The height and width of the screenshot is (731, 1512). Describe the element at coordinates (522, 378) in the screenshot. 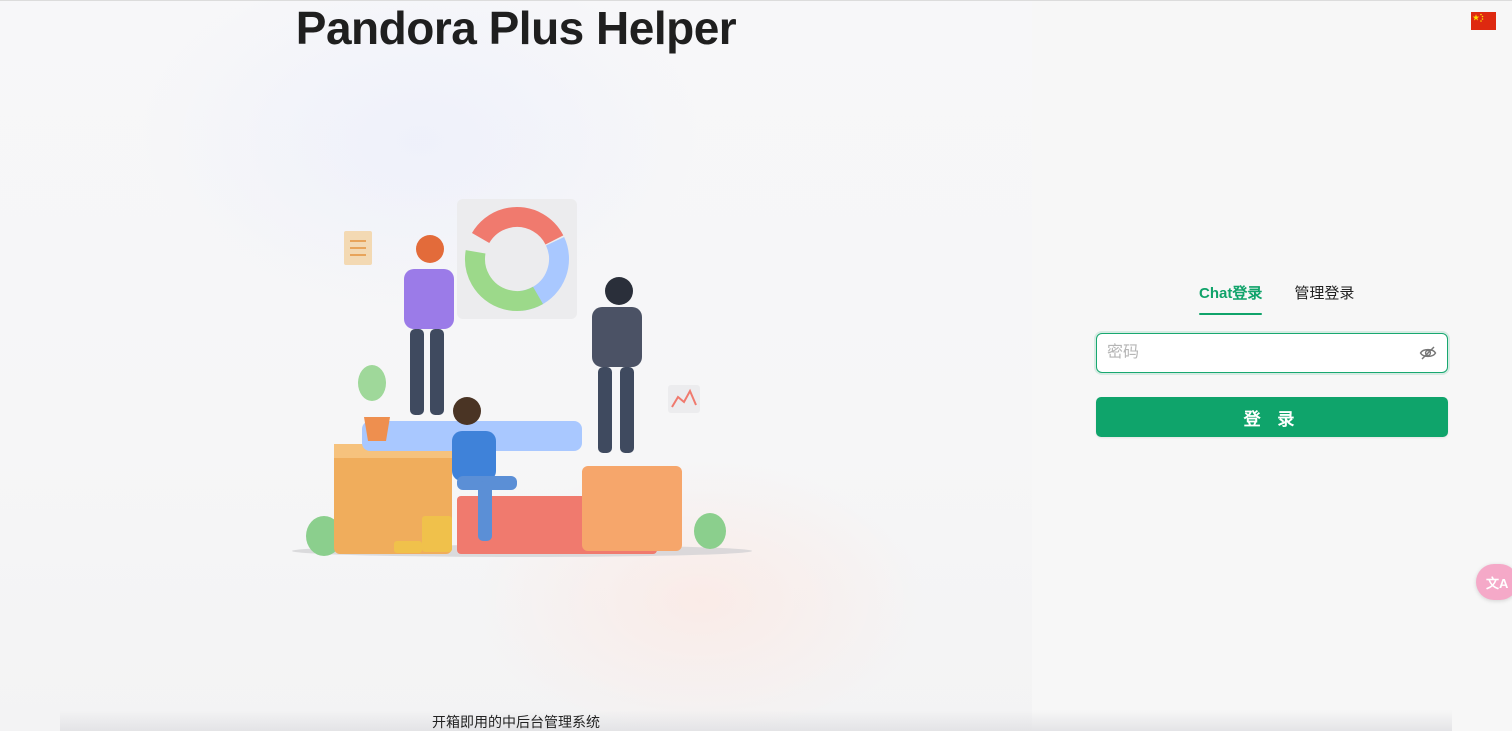

I see `team-illustration` at that location.